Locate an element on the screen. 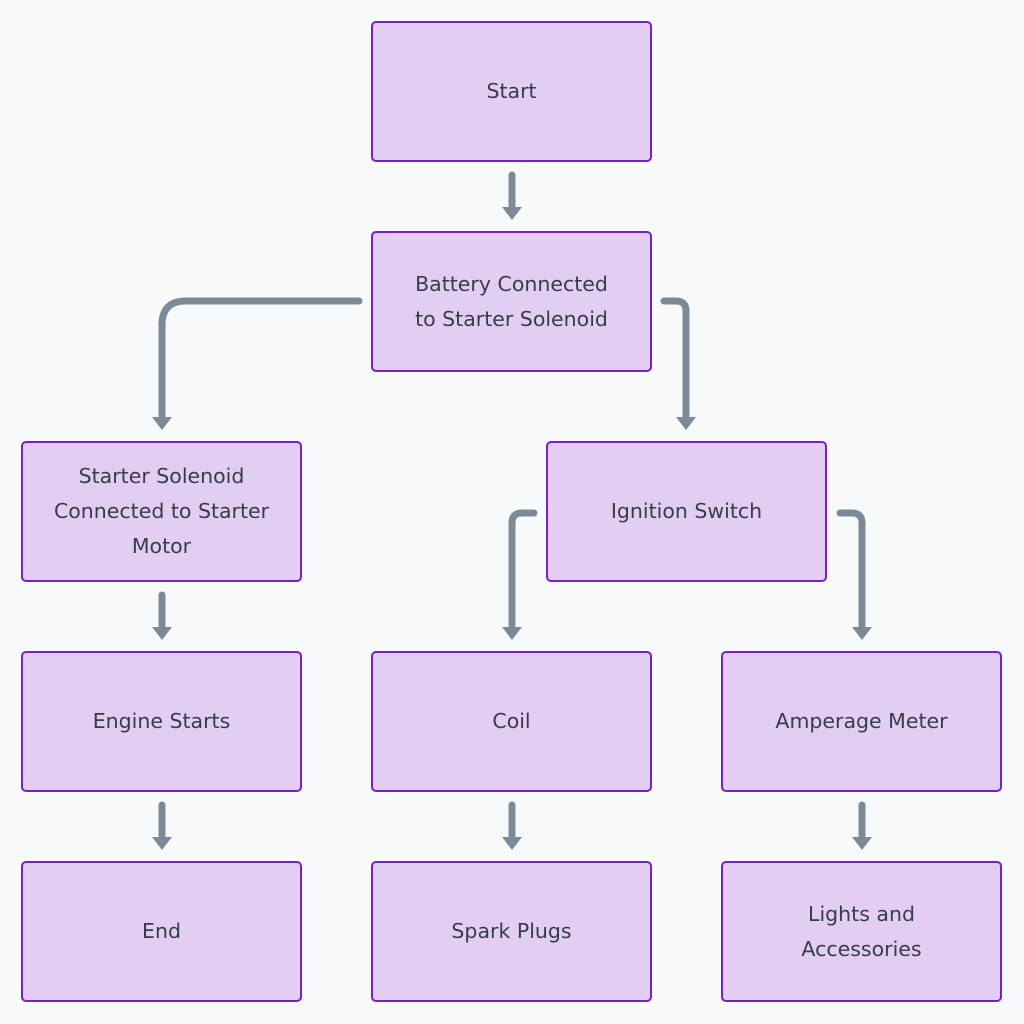 The image size is (1024, 1024). node-label: End is located at coordinates (161, 931).